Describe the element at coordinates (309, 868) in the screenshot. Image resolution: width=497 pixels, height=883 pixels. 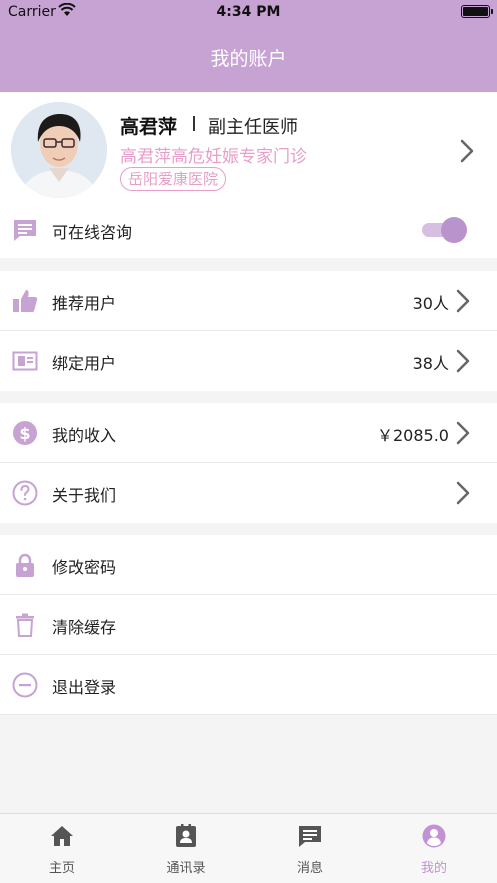
I see `tab-label: 消息` at that location.